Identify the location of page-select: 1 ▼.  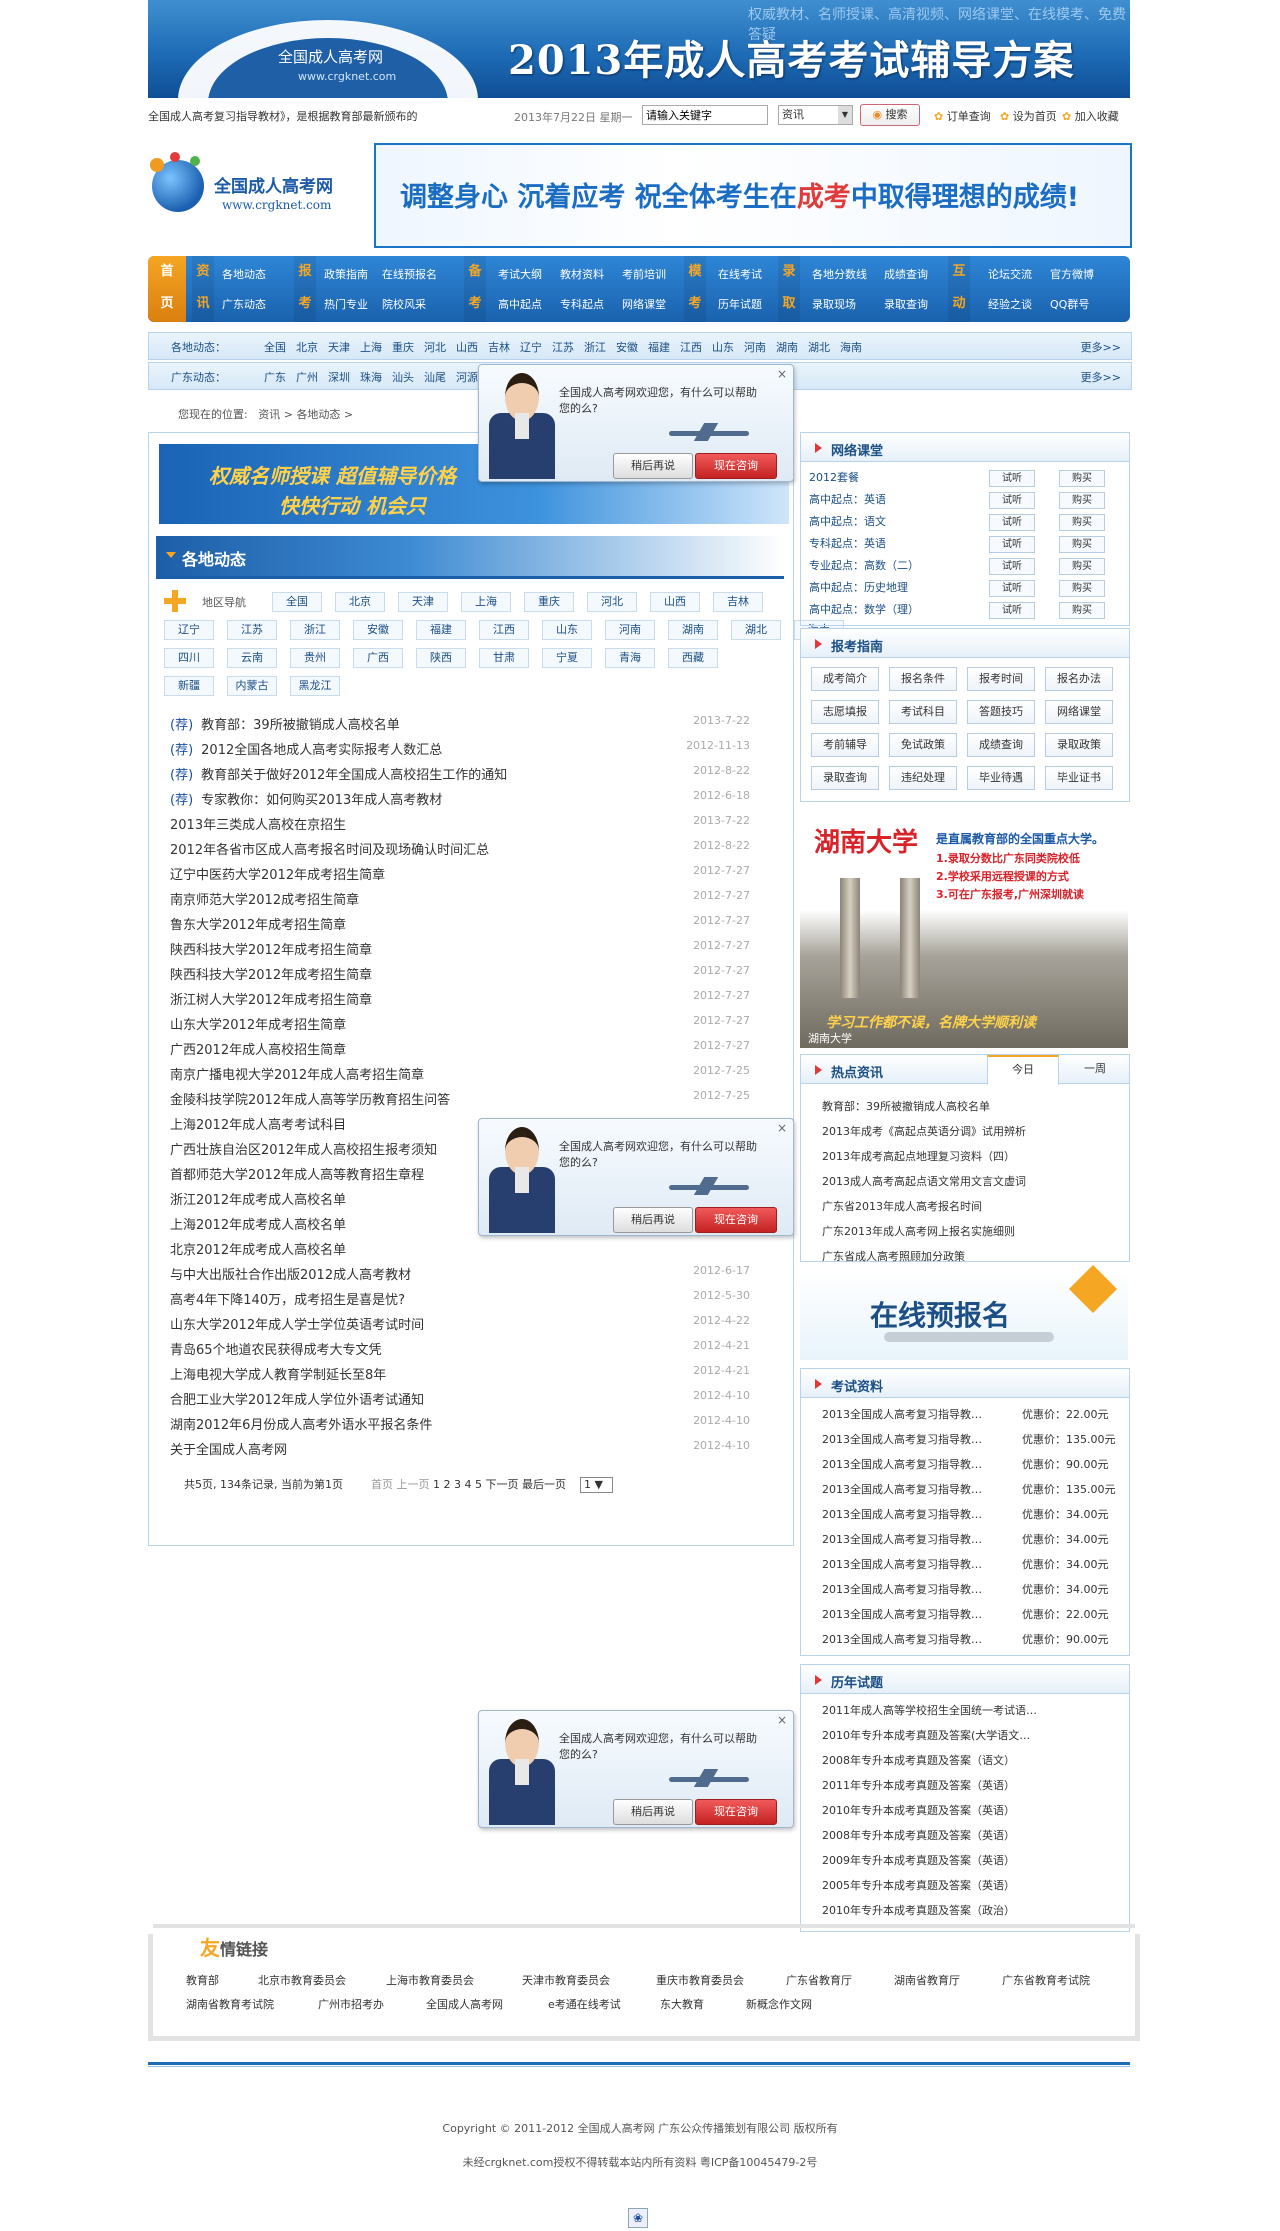
(596, 1485).